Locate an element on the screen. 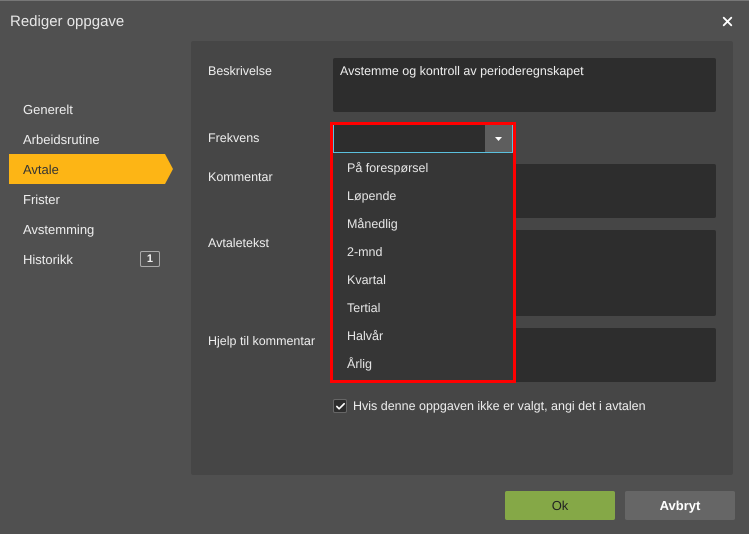 This screenshot has width=749, height=534. checkbox-label: Hvis denne oppgaven ikke er valgt, angi det i avtalen is located at coordinates (499, 406).